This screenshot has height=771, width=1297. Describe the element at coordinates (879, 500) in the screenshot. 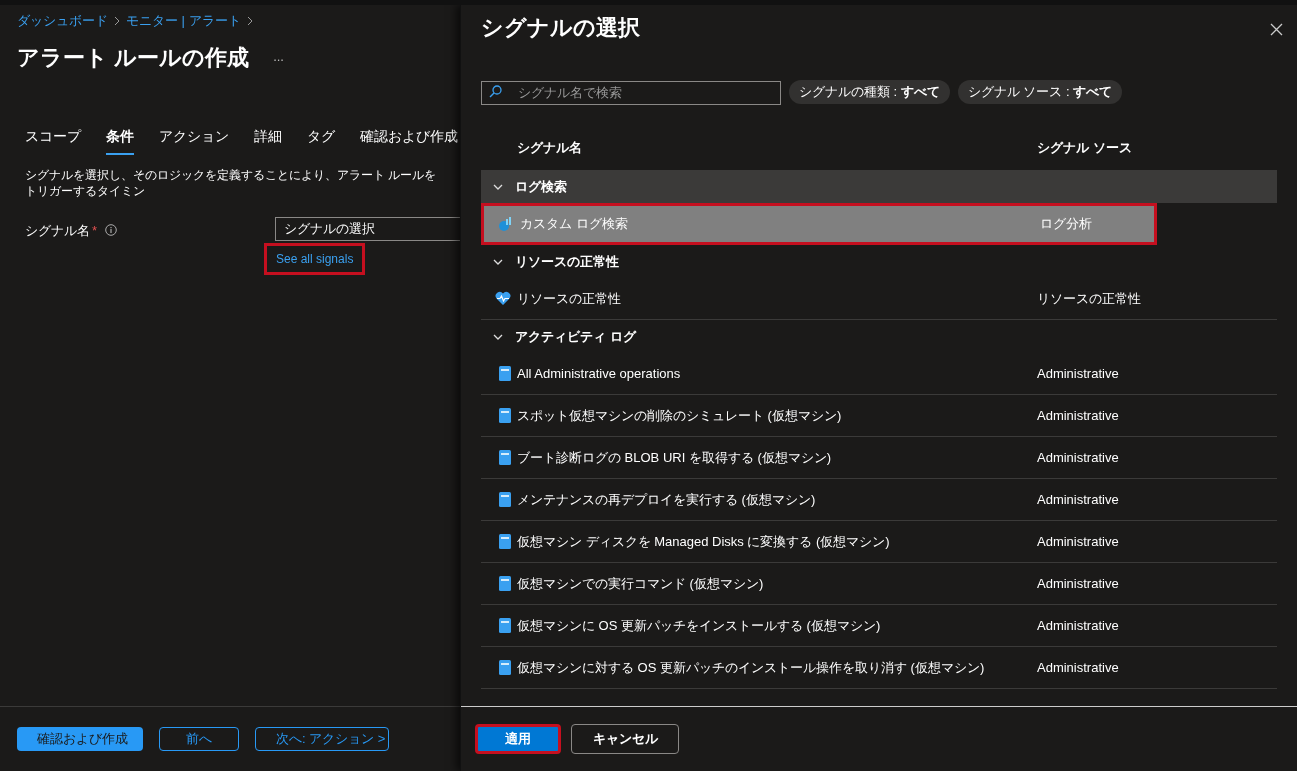

I see `signal-row: メンテナンスの再デプロイを実行する (仮想マシン) Administrative` at that location.